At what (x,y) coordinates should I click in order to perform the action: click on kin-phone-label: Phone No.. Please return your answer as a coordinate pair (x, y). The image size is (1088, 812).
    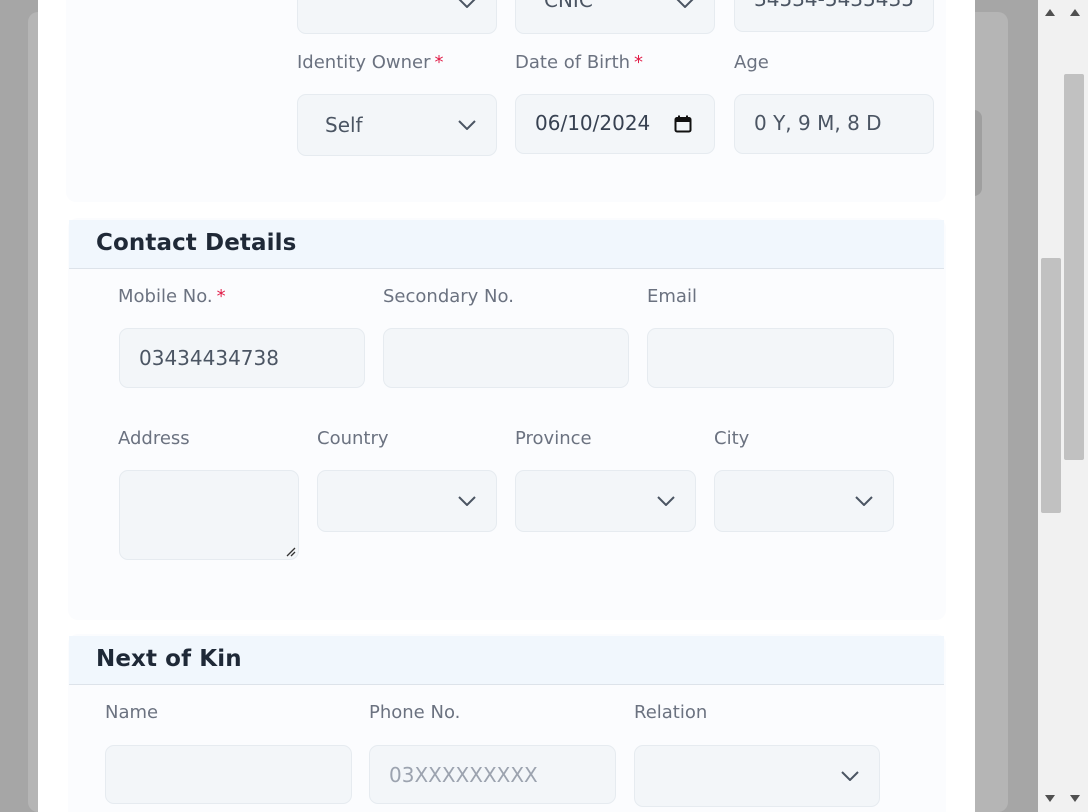
    Looking at the image, I should click on (415, 712).